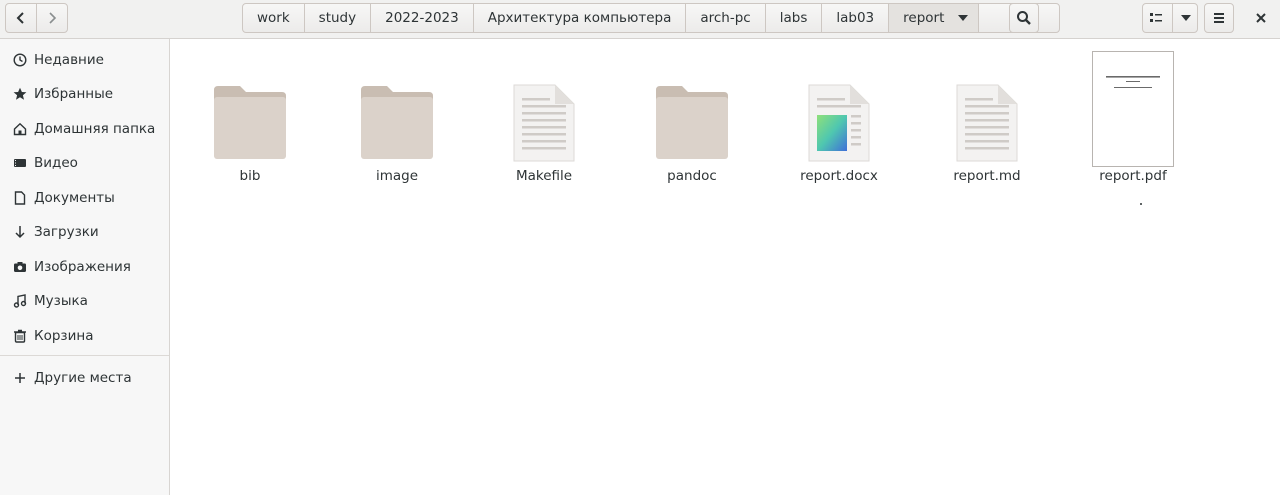 The height and width of the screenshot is (495, 1280). Describe the element at coordinates (397, 176) in the screenshot. I see `file-name: image` at that location.